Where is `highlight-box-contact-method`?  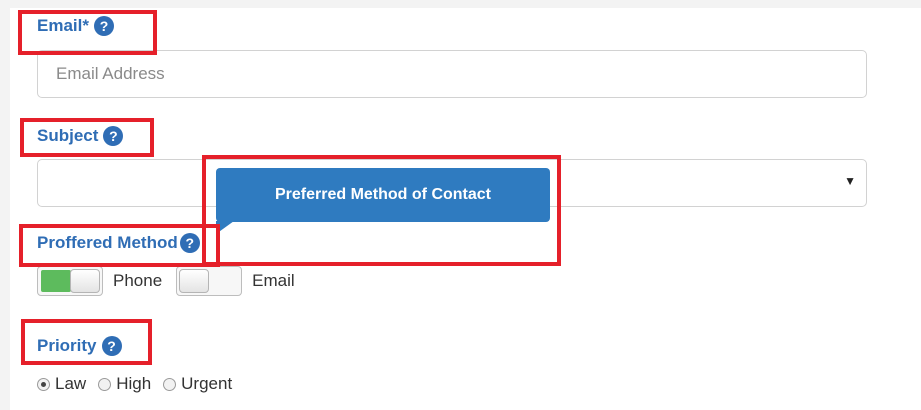
highlight-box-contact-method is located at coordinates (119, 245).